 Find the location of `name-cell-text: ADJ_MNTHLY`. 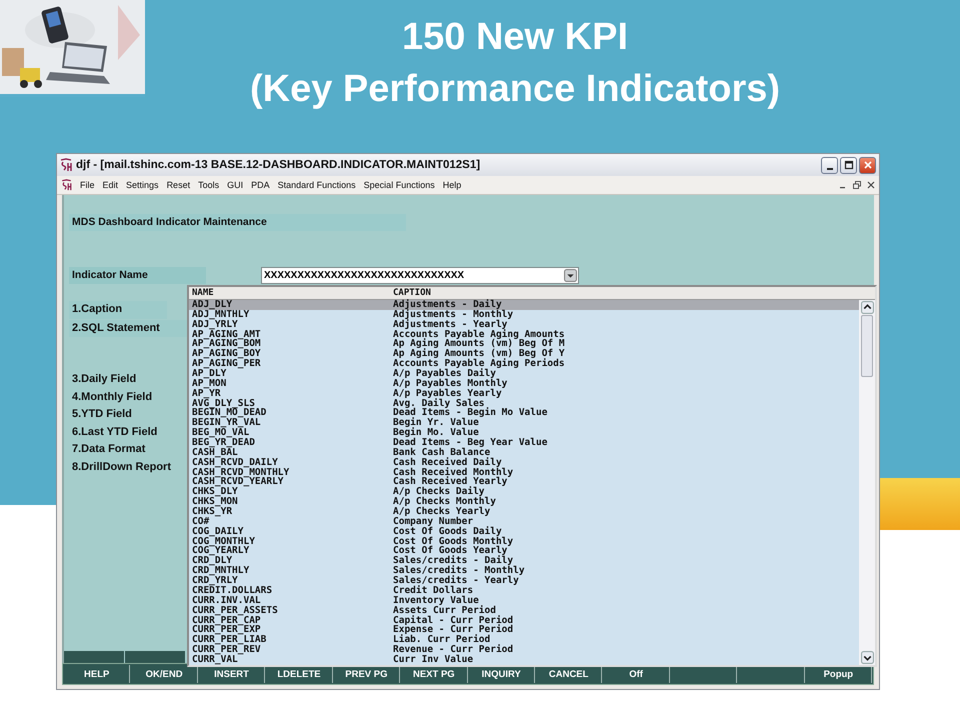

name-cell-text: ADJ_MNTHLY is located at coordinates (220, 315).